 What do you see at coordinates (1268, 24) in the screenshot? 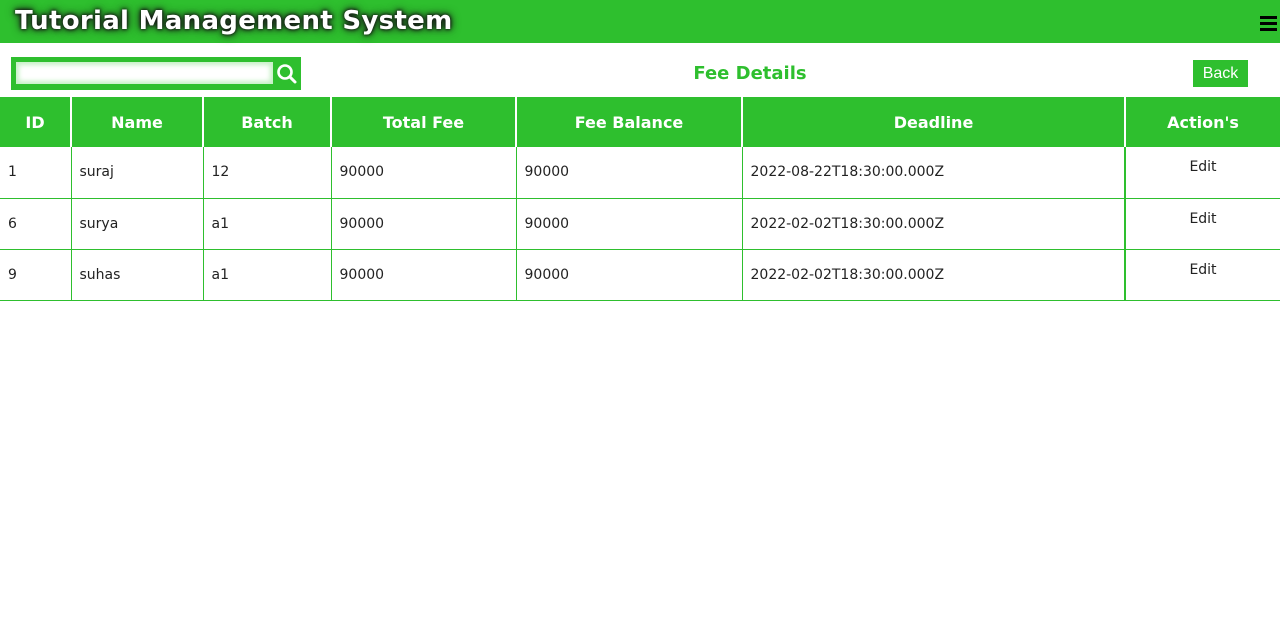
I see `hamburger-menu-icon` at bounding box center [1268, 24].